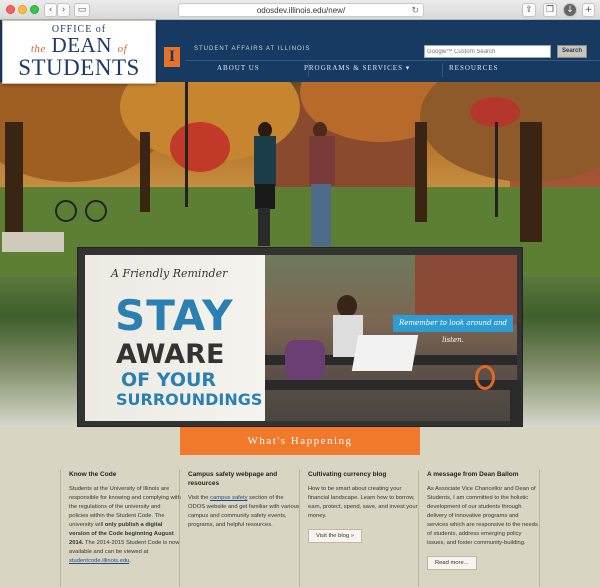  I want to click on minimize-window-icon, so click(22, 9).